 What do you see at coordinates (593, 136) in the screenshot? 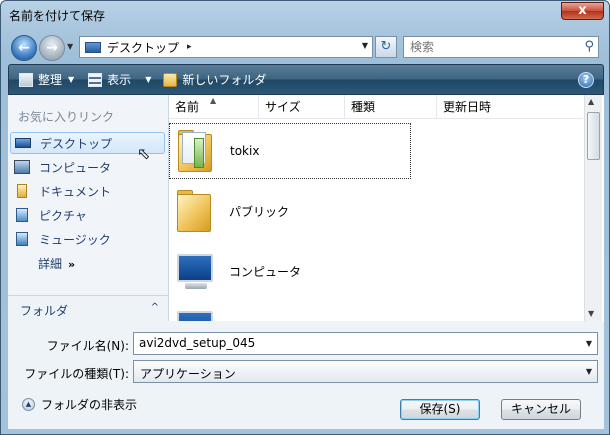
I see `scroll-thumb` at bounding box center [593, 136].